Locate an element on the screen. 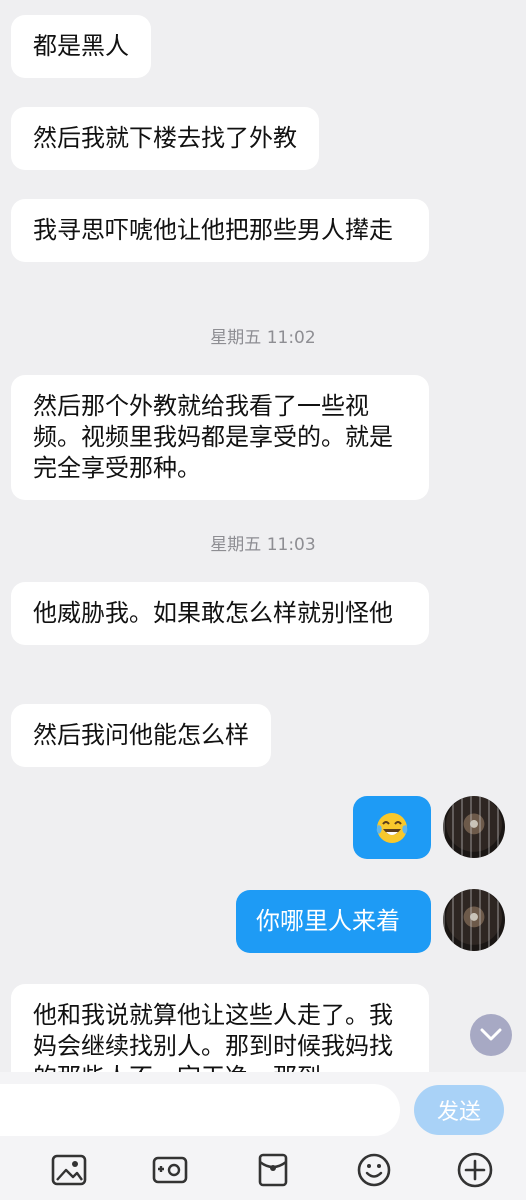 This screenshot has height=1200, width=526. image-icon is located at coordinates (69, 1170).